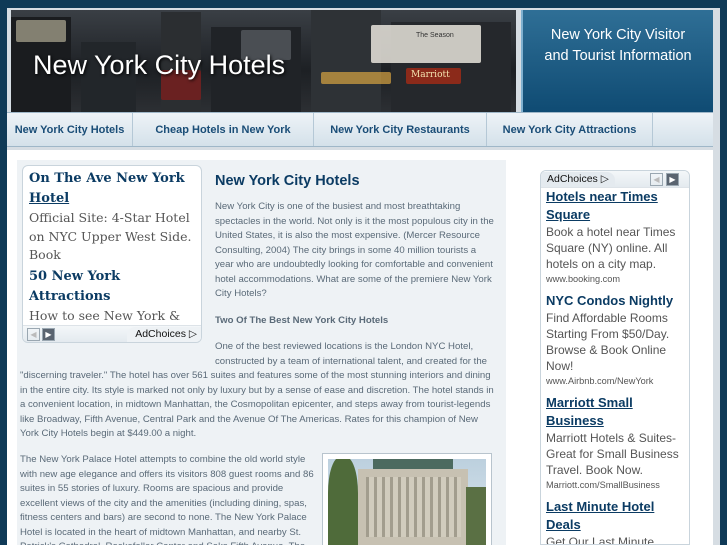 This screenshot has width=727, height=545. I want to click on visitor-line-2: and Tourist Information, so click(618, 56).